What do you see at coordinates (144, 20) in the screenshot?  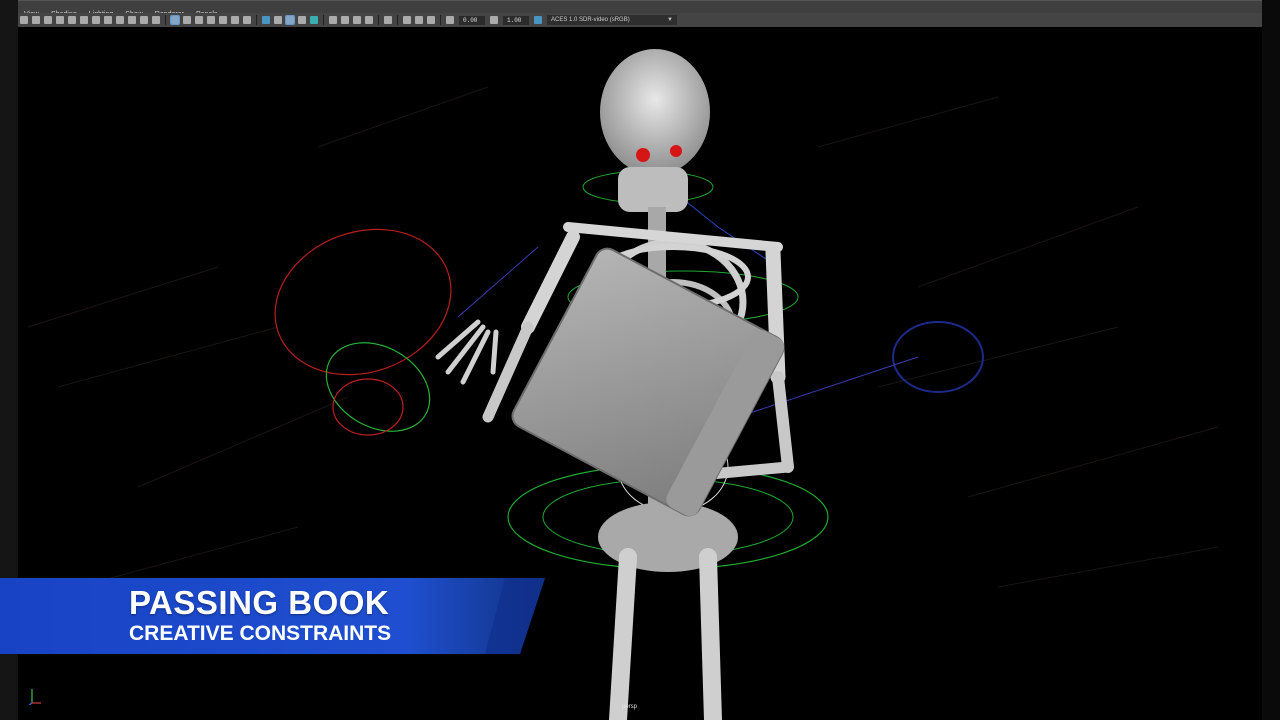 I see `safe-action-icon` at bounding box center [144, 20].